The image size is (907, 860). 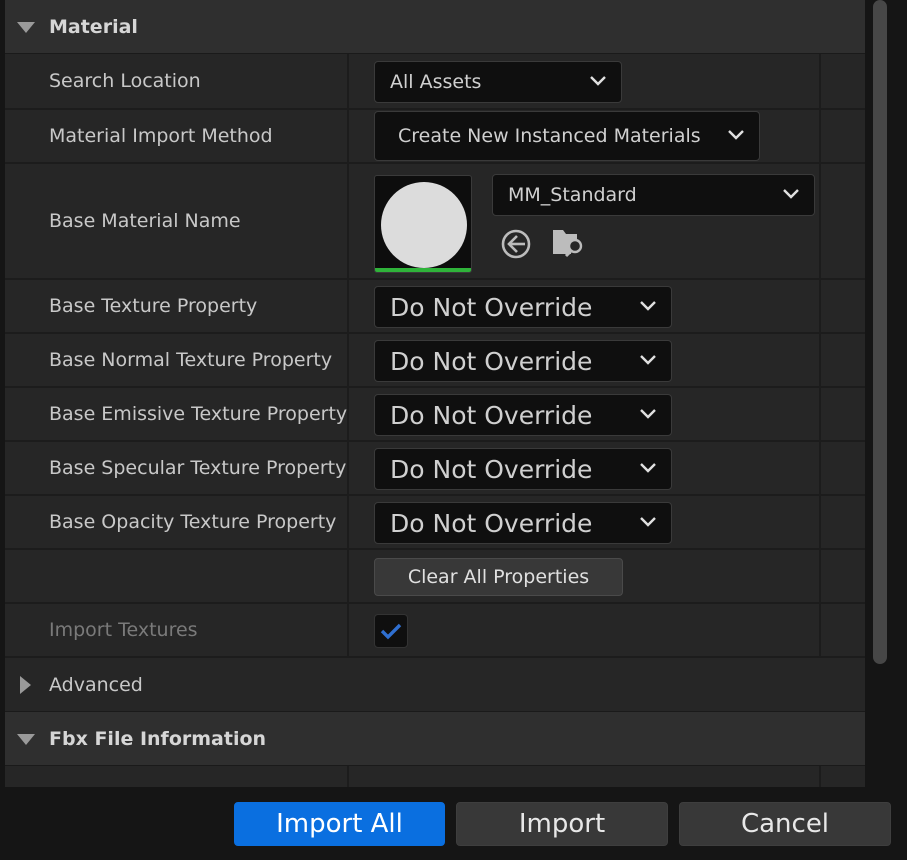 What do you see at coordinates (453, 823) in the screenshot?
I see `dialog-footer: Import All Import Cancel` at bounding box center [453, 823].